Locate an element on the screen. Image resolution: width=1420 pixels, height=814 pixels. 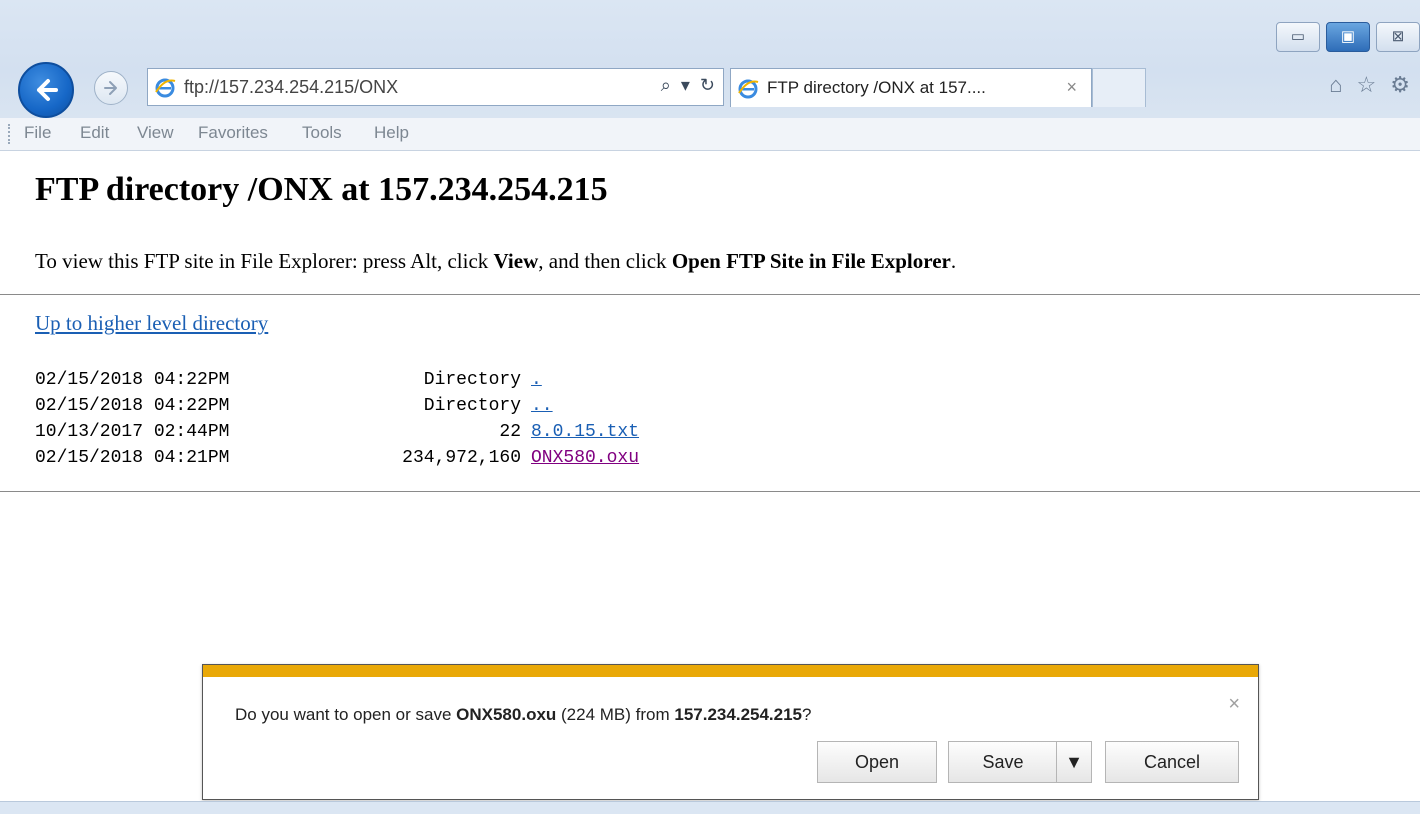
item-link: 8.0.15.txt is located at coordinates (585, 432).